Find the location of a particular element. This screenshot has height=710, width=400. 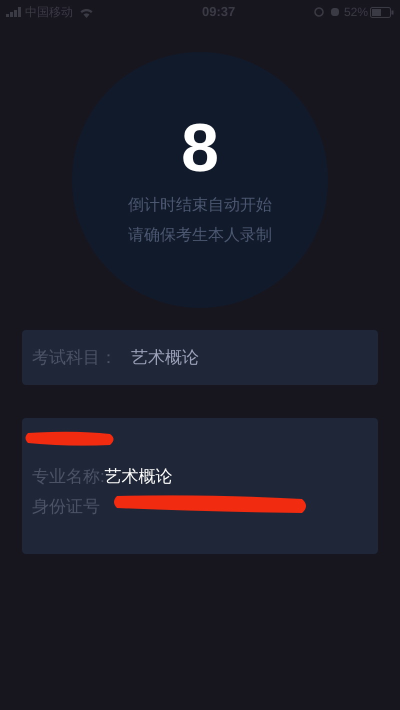

hint-text: 请确保考生本人录制 is located at coordinates (200, 236).